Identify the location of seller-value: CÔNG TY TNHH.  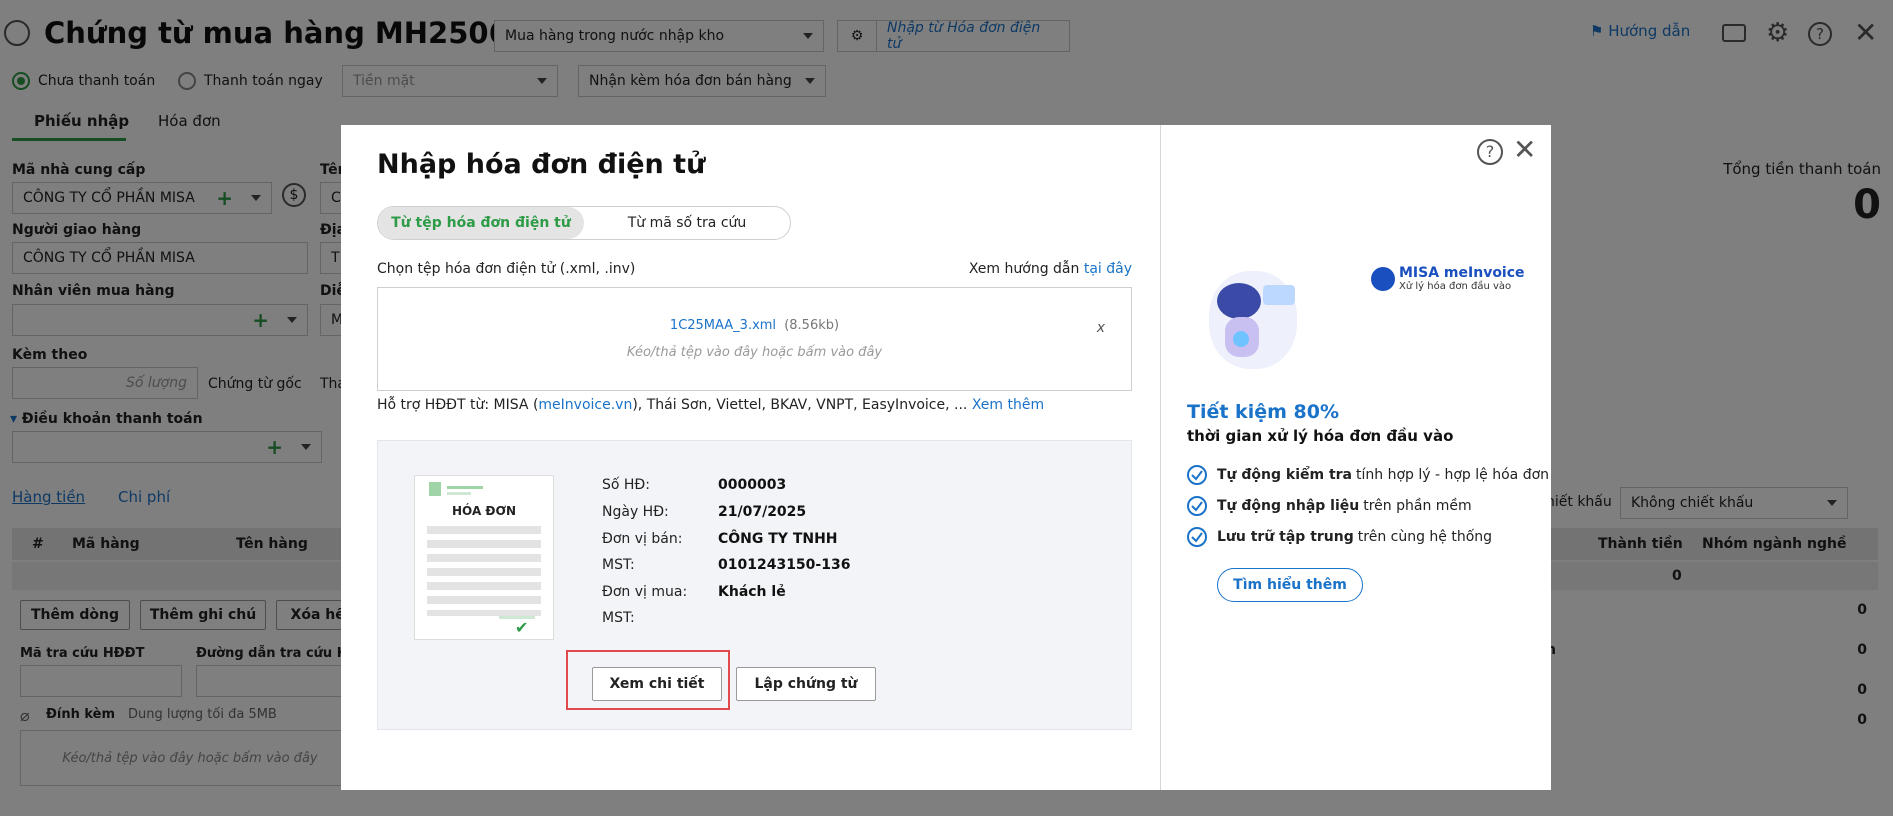
(778, 539).